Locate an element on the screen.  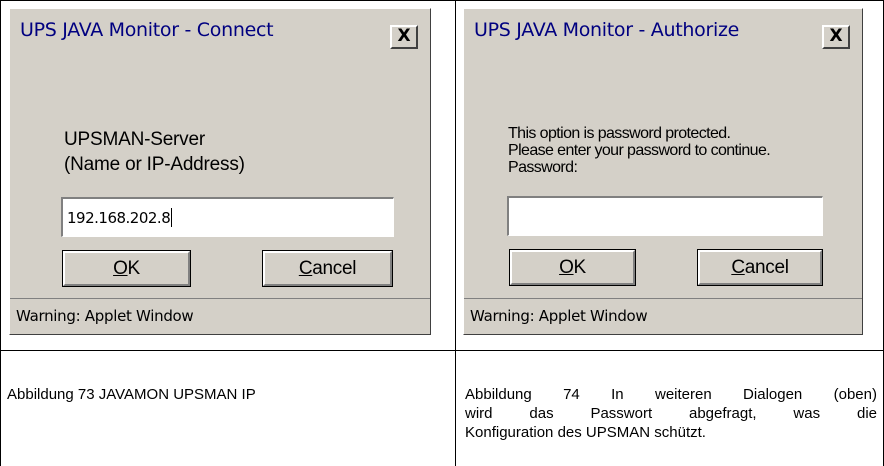
connect-title-bar: UPS JAVA Monitor - Connect X is located at coordinates (220, 32).